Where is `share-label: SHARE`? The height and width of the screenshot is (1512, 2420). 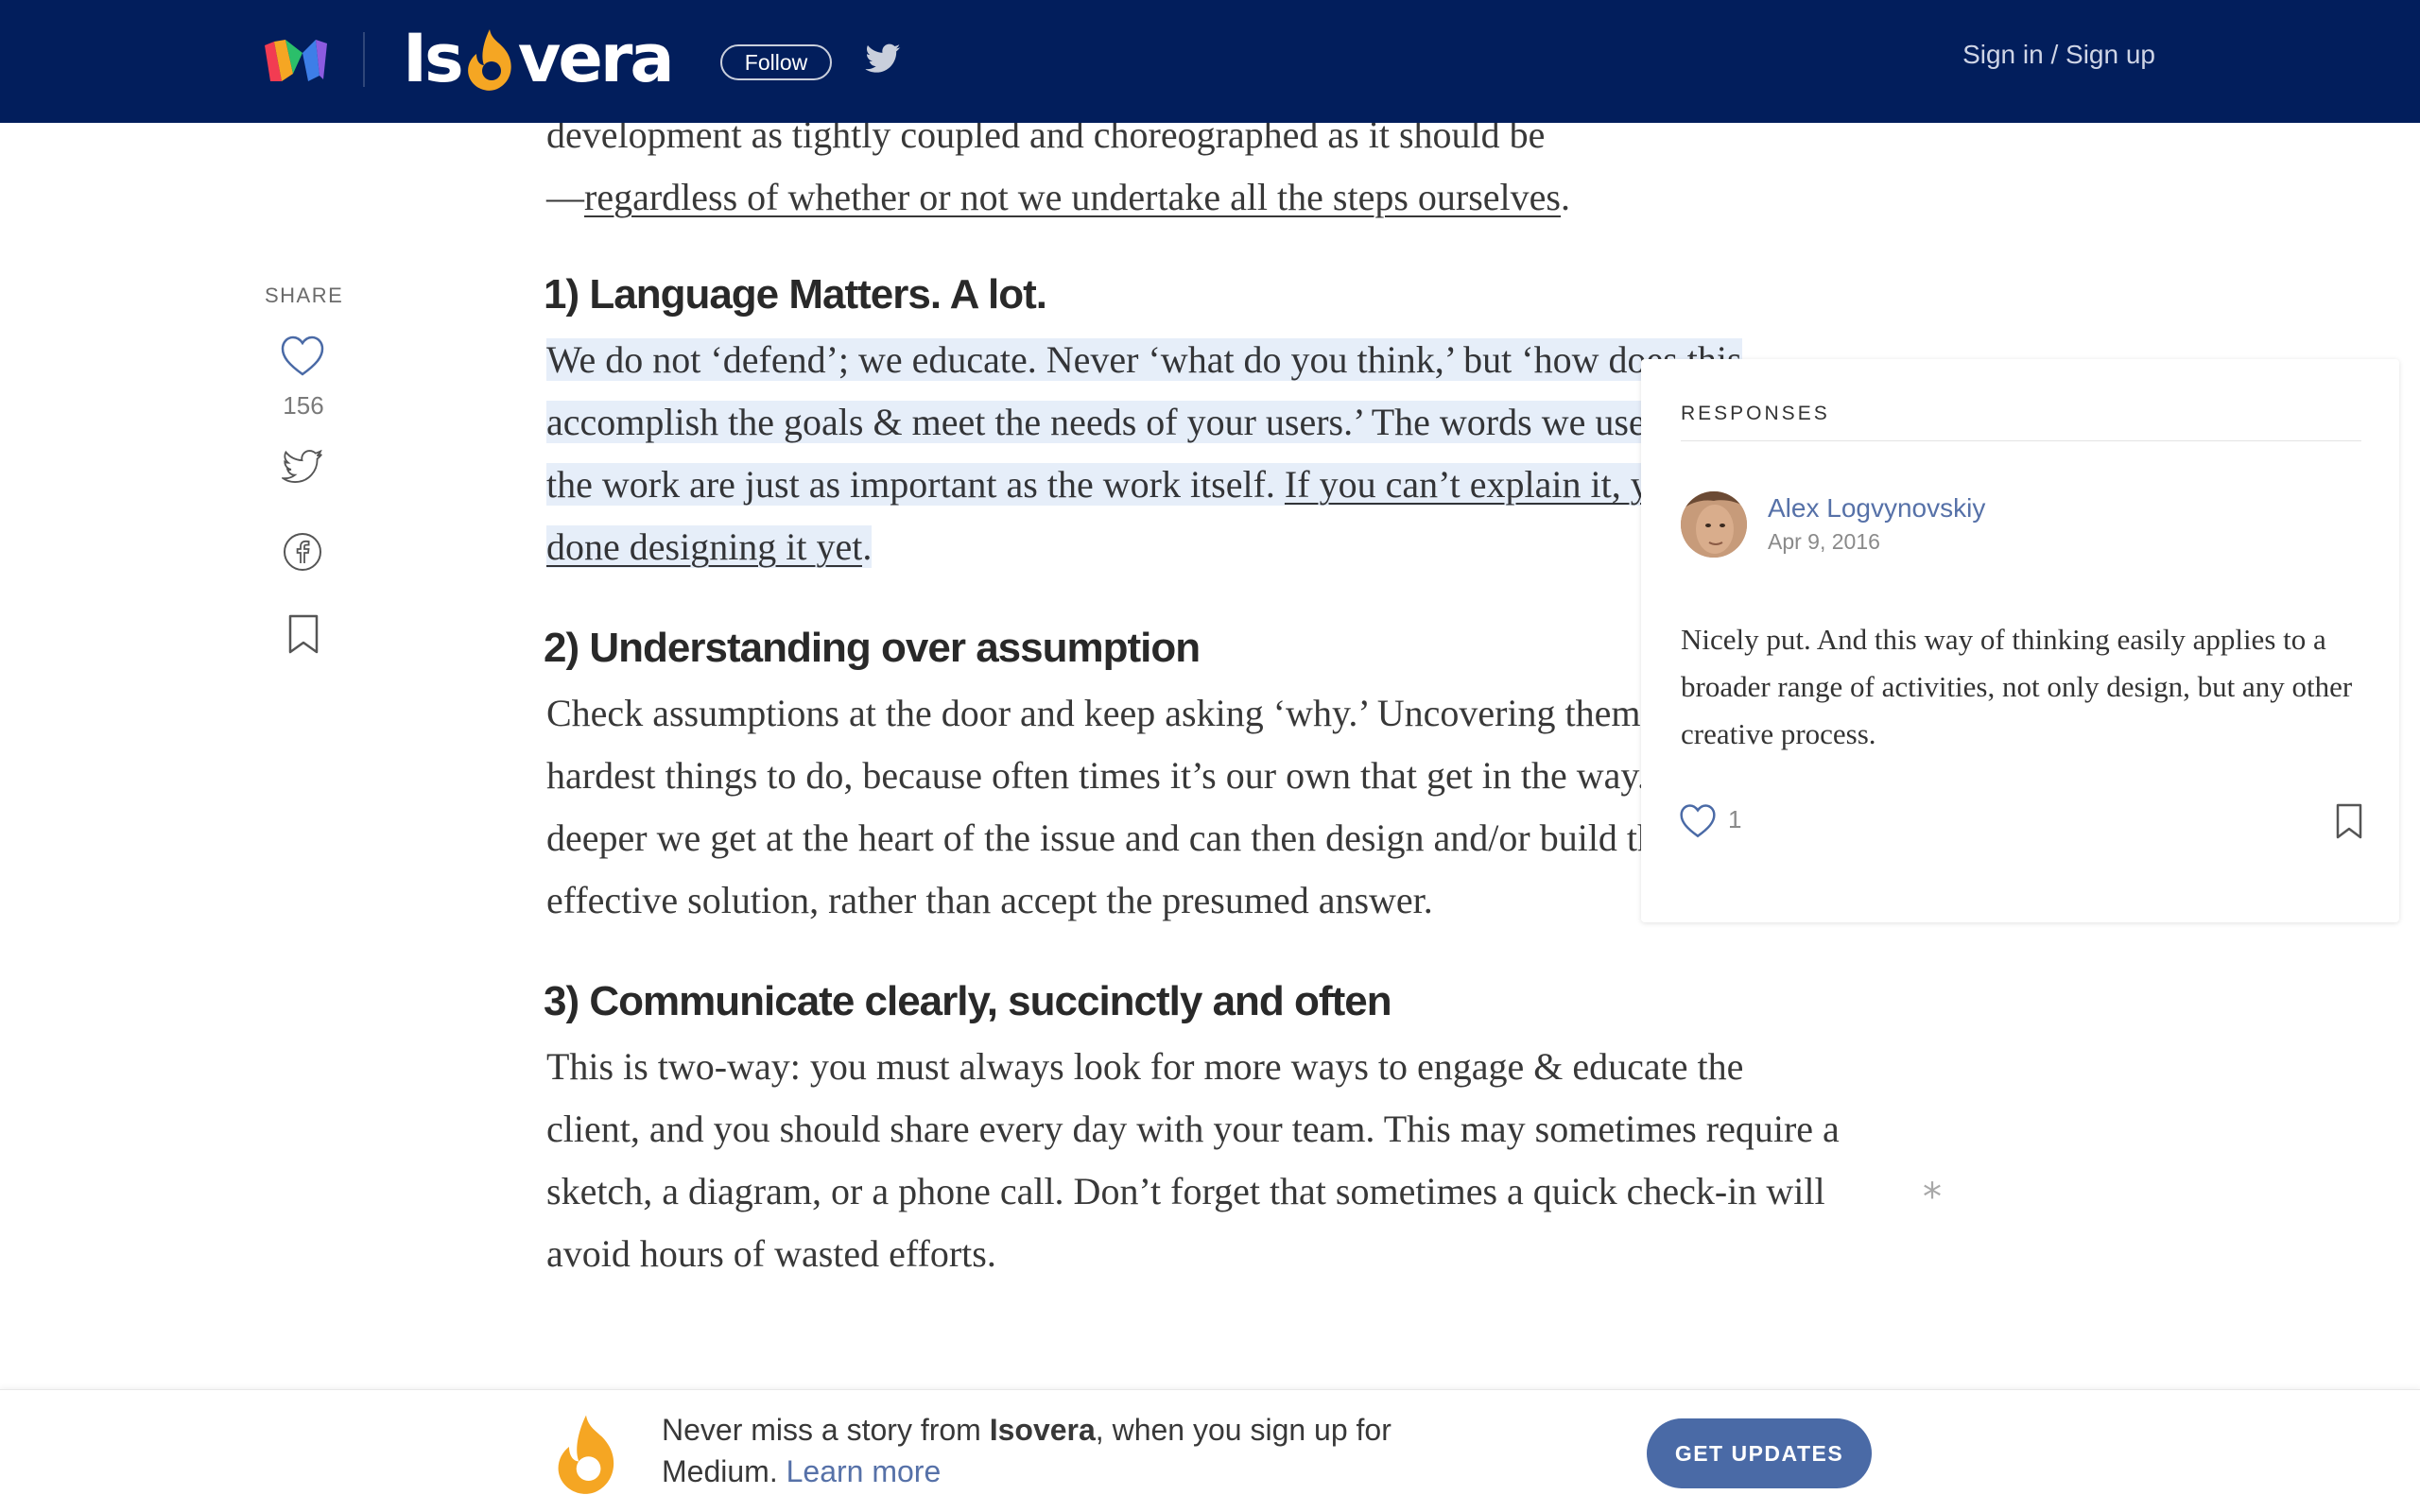 share-label: SHARE is located at coordinates (304, 295).